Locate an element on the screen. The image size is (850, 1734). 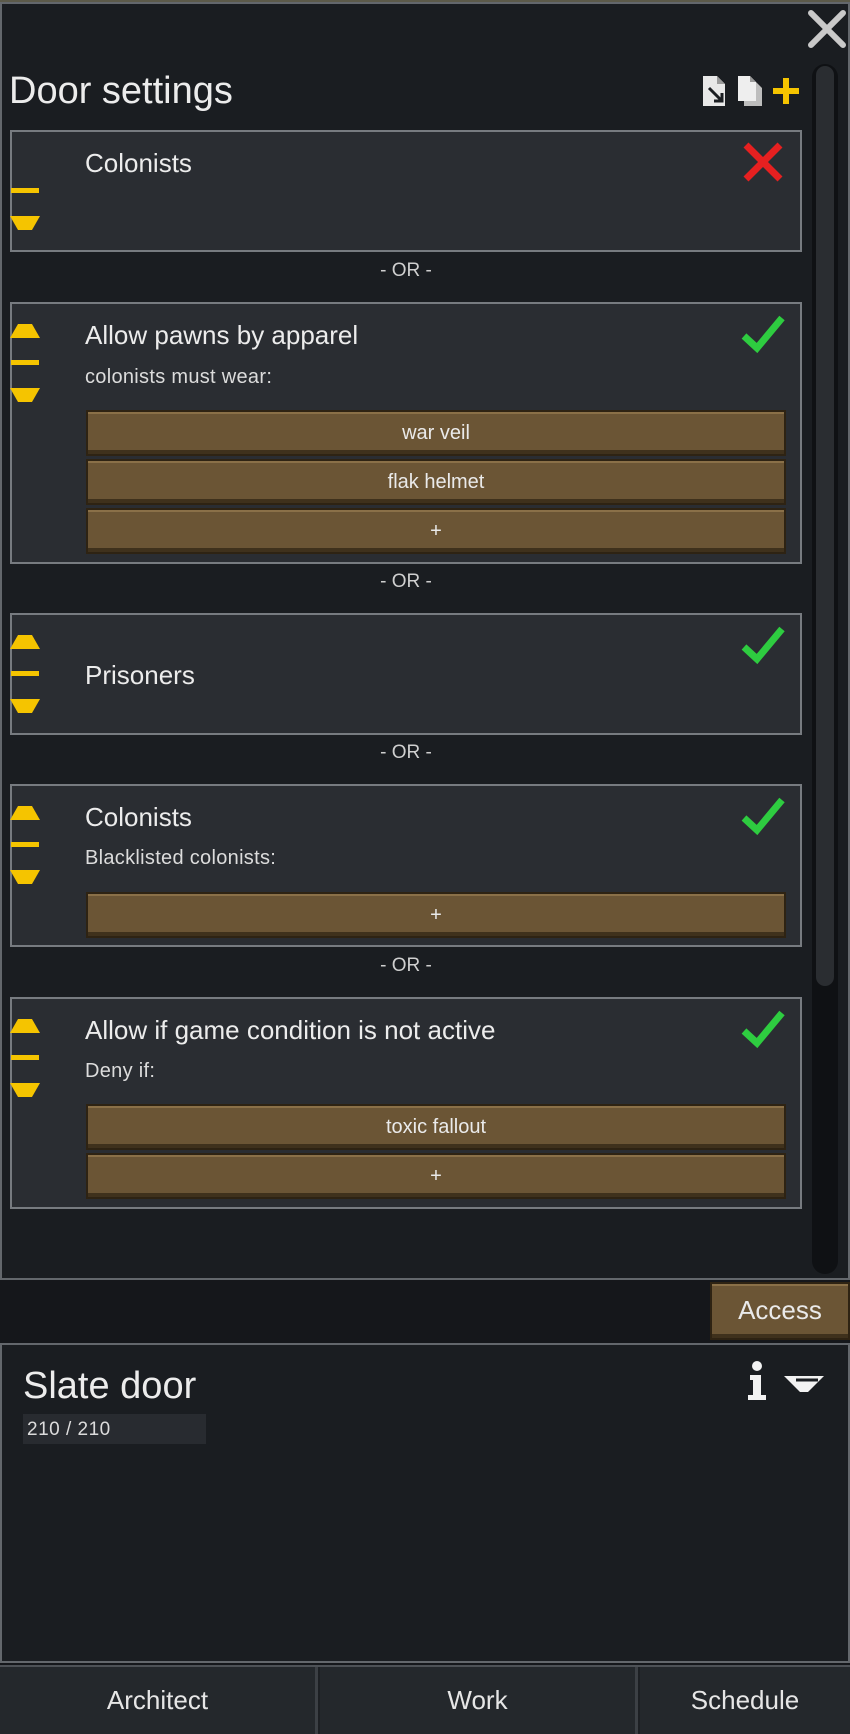
add-icon is located at coordinates (786, 91).